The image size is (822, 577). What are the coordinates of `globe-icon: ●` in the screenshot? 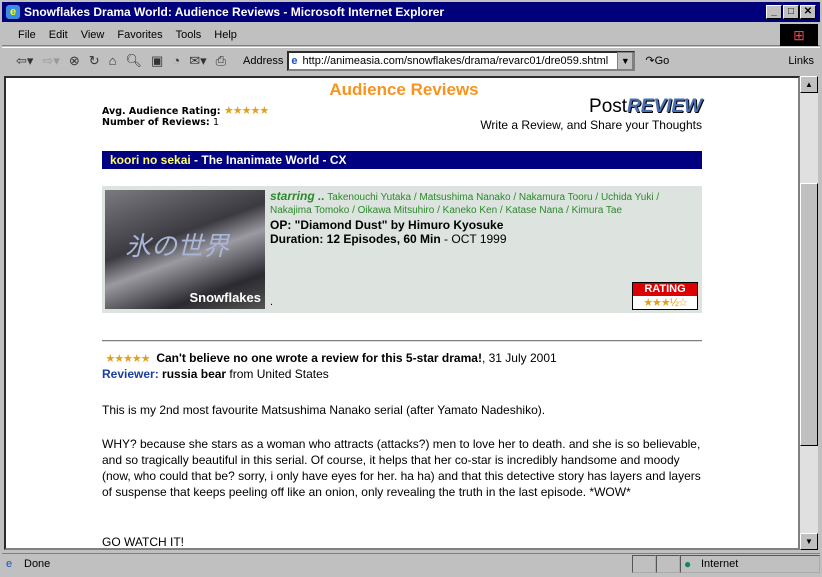 It's located at (688, 563).